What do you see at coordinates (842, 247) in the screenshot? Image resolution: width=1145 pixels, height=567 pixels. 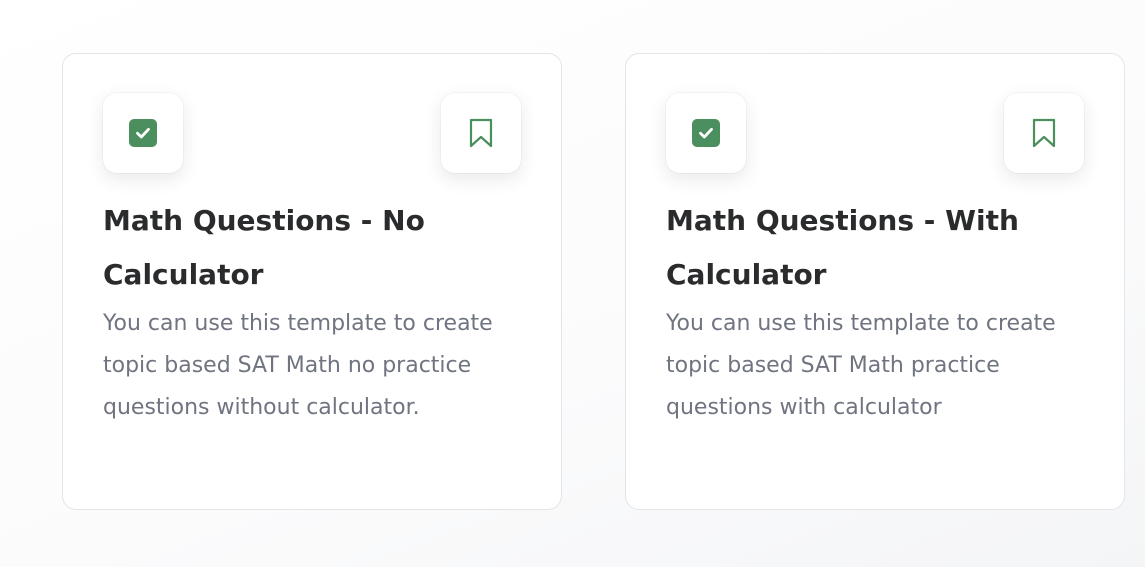 I see `card-title: Math Questions - With Calculator` at bounding box center [842, 247].